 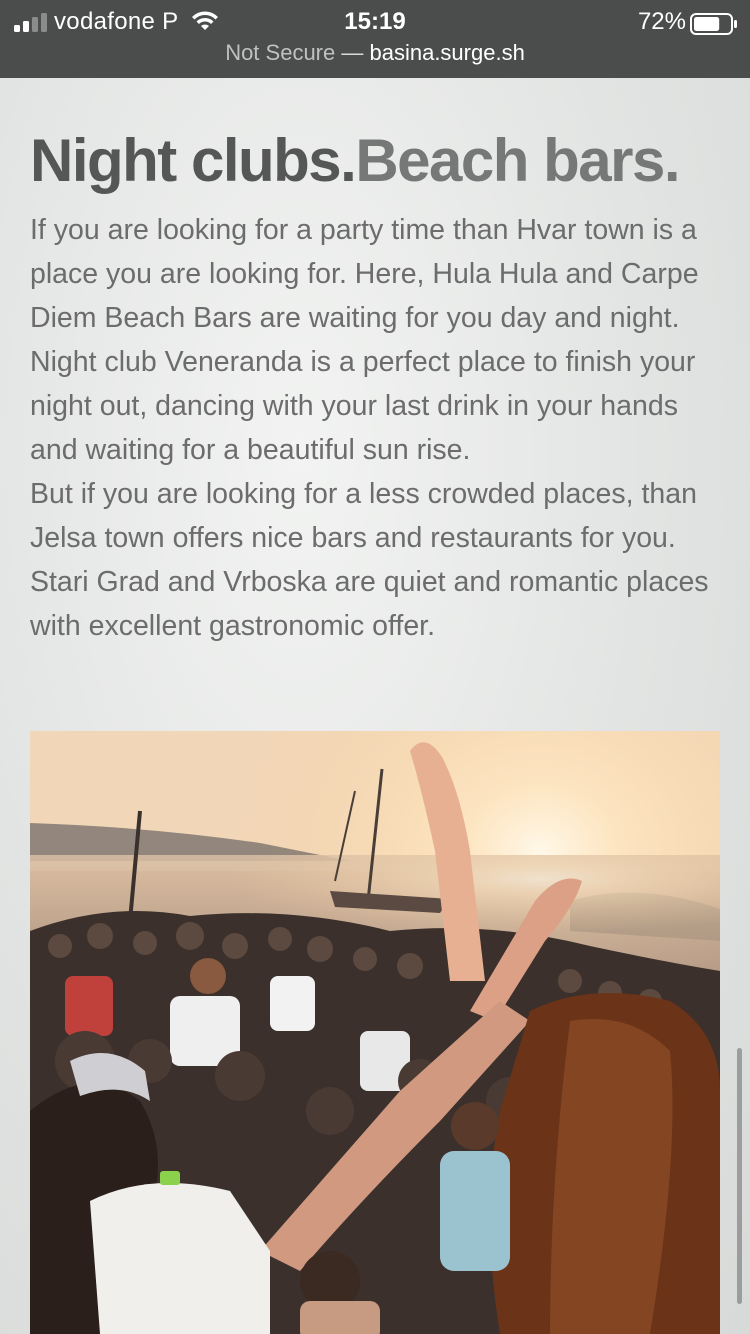 What do you see at coordinates (707, 24) in the screenshot?
I see `battery-fill` at bounding box center [707, 24].